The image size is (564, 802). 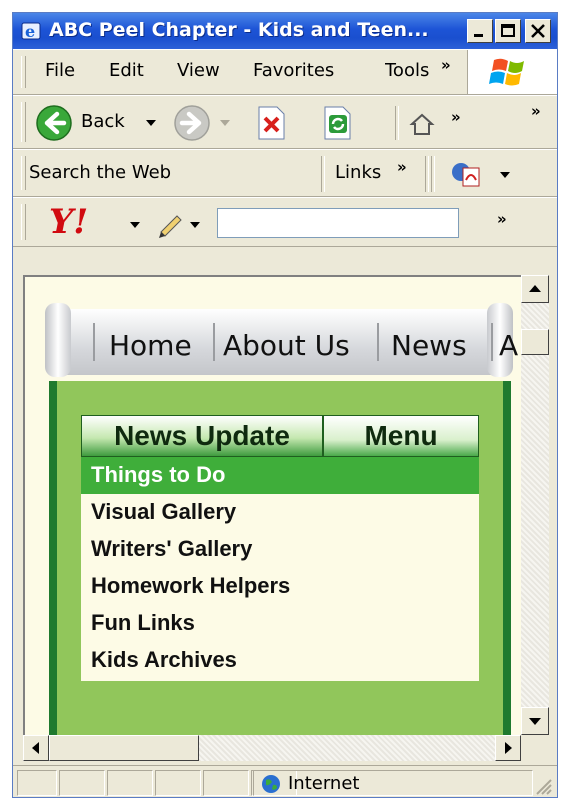 What do you see at coordinates (446, 65) in the screenshot?
I see `menubar-overflow-chevron: »` at bounding box center [446, 65].